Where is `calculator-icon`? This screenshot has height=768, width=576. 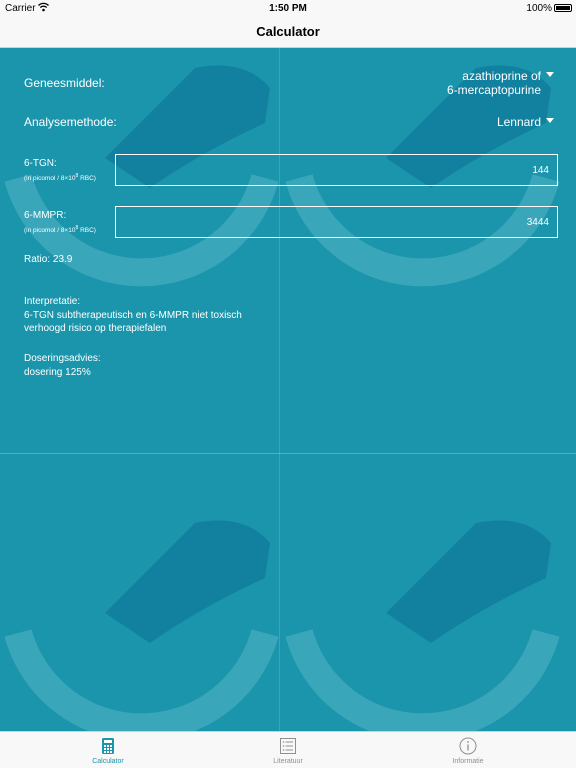
calculator-icon is located at coordinates (108, 746).